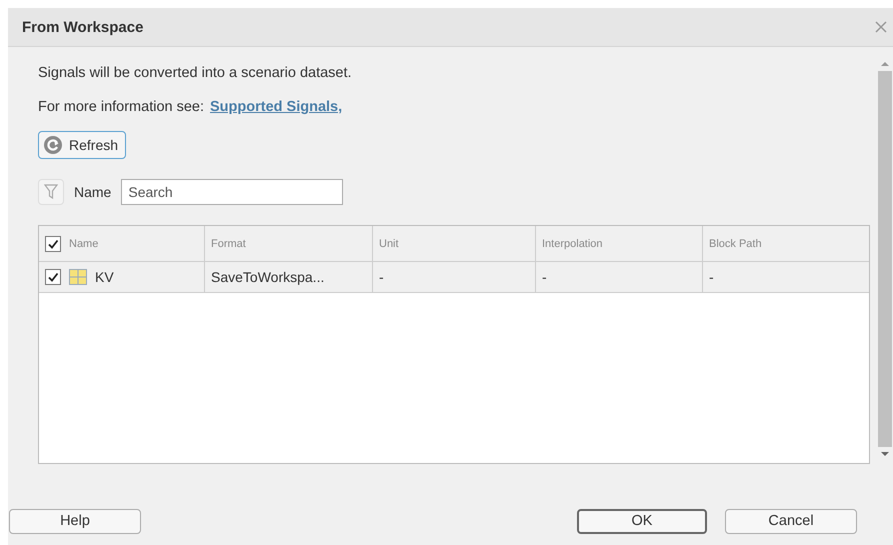  What do you see at coordinates (885, 454) in the screenshot?
I see `scroll-down-icon` at bounding box center [885, 454].